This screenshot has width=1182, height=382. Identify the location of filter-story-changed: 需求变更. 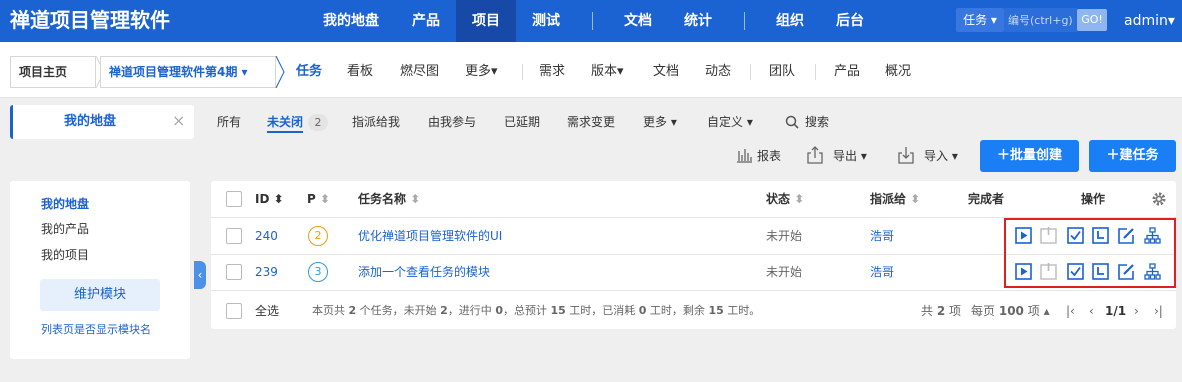
(591, 122).